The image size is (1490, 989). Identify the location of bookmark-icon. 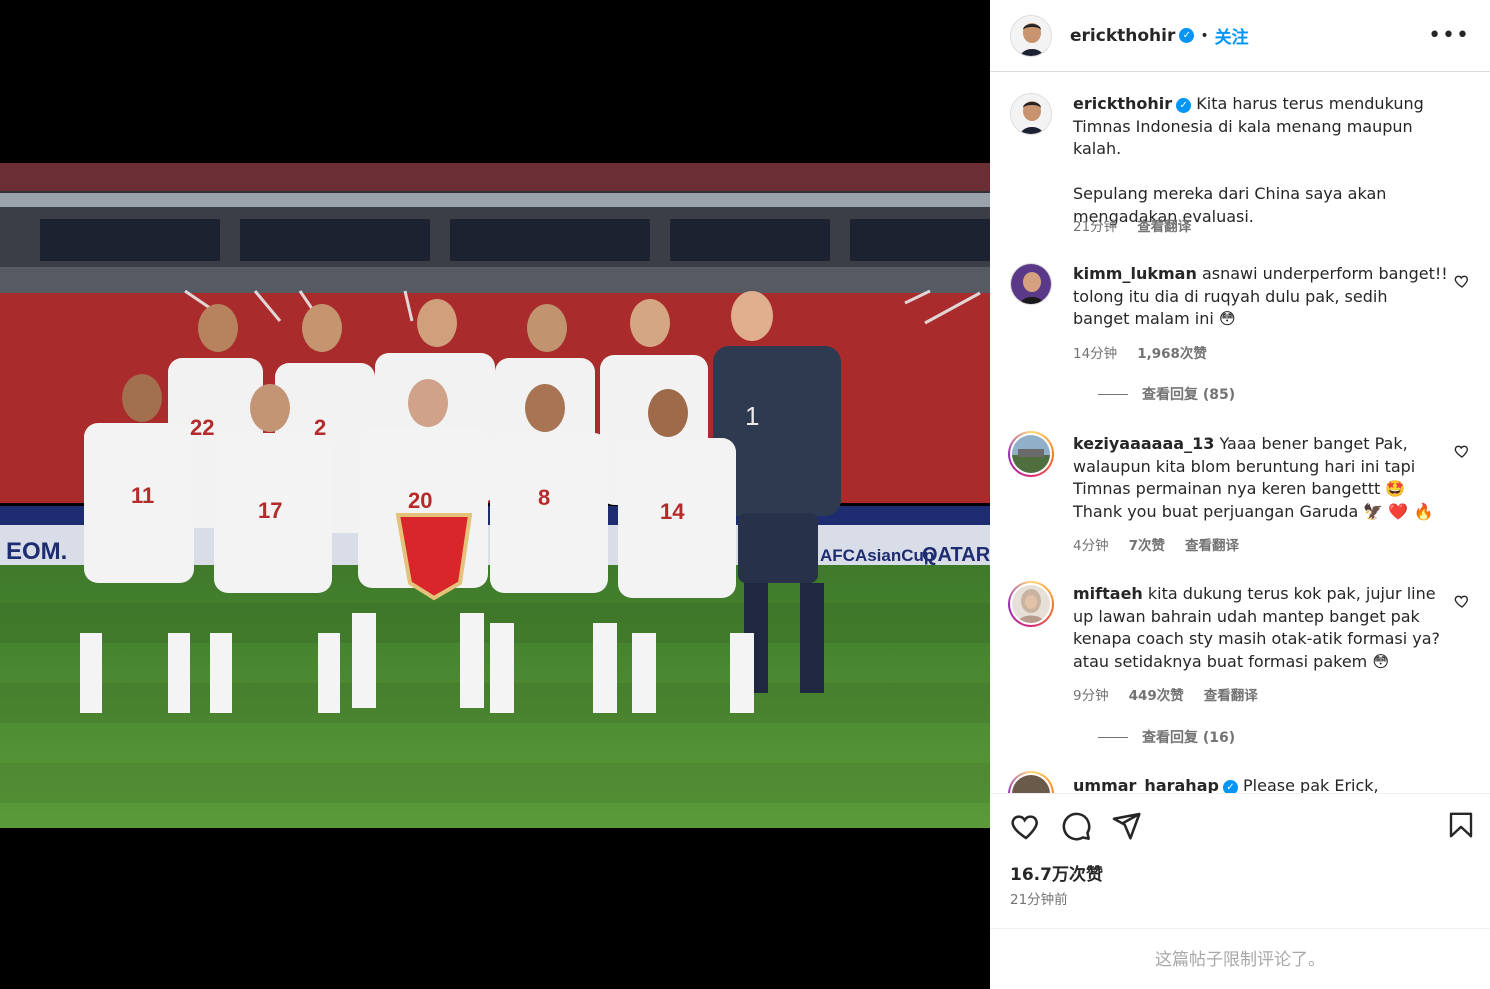
(1461, 825).